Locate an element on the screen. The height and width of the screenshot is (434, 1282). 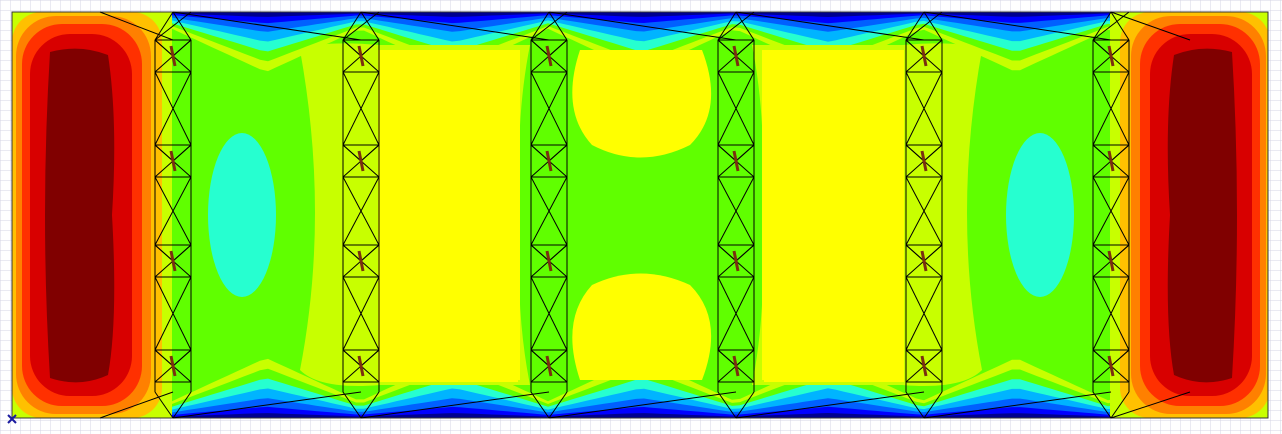
center-bottom-lobe is located at coordinates (642, 326).